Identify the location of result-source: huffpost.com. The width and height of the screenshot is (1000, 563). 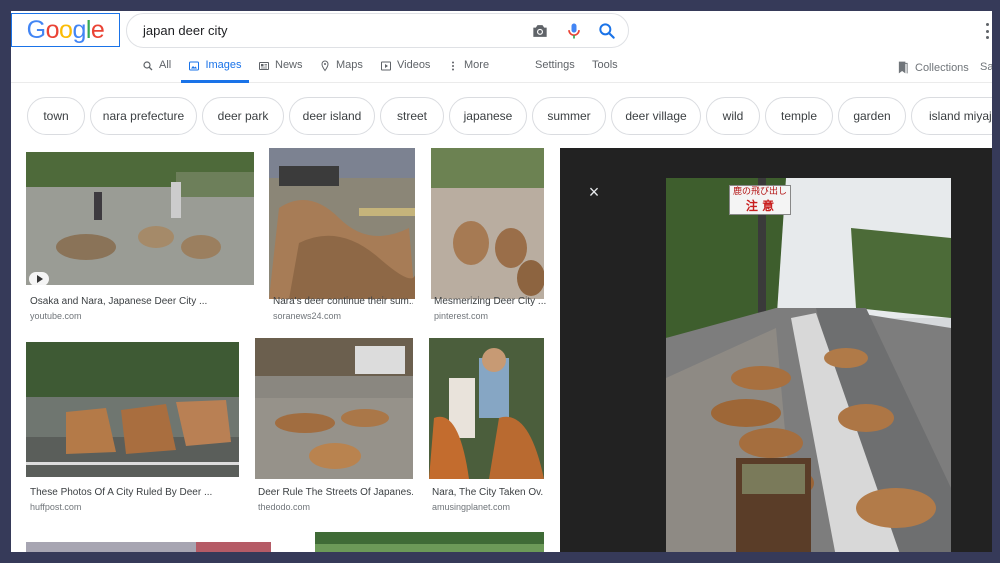
(56, 507).